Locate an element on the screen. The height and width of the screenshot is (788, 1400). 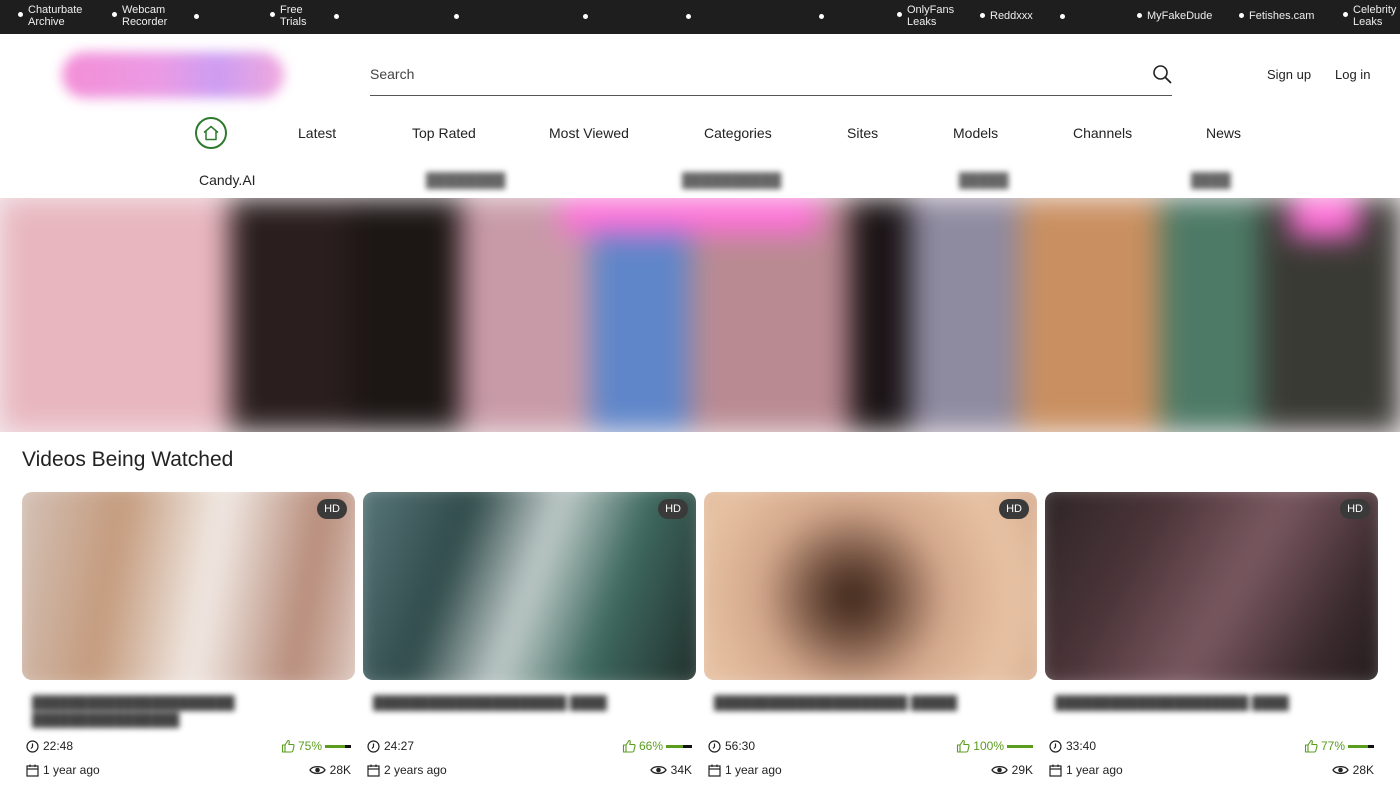
topbar-link-line1: Free is located at coordinates (291, 10).